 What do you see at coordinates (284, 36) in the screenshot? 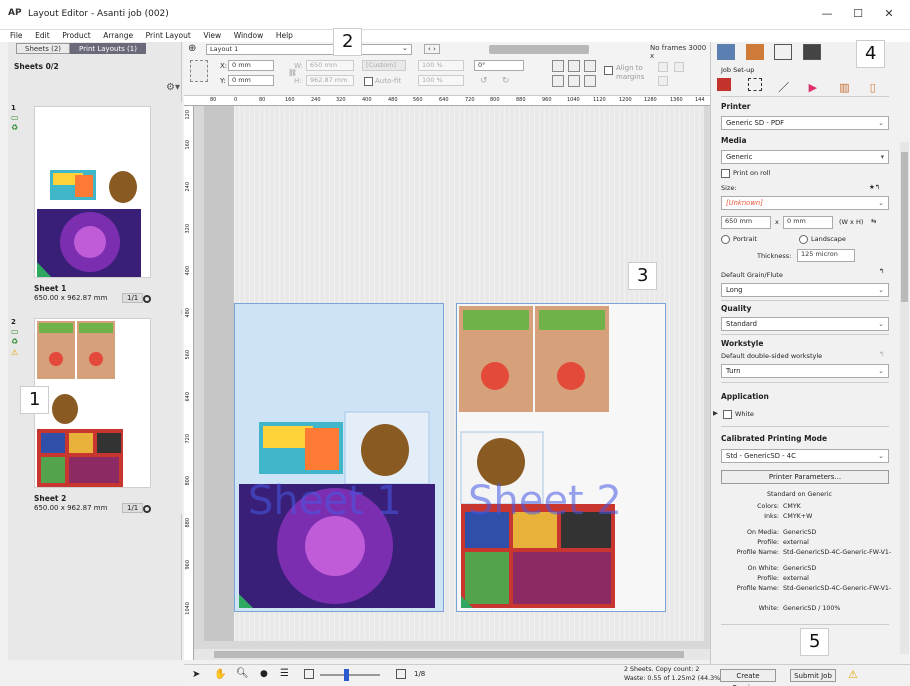
I see `menu-help: Help` at bounding box center [284, 36].